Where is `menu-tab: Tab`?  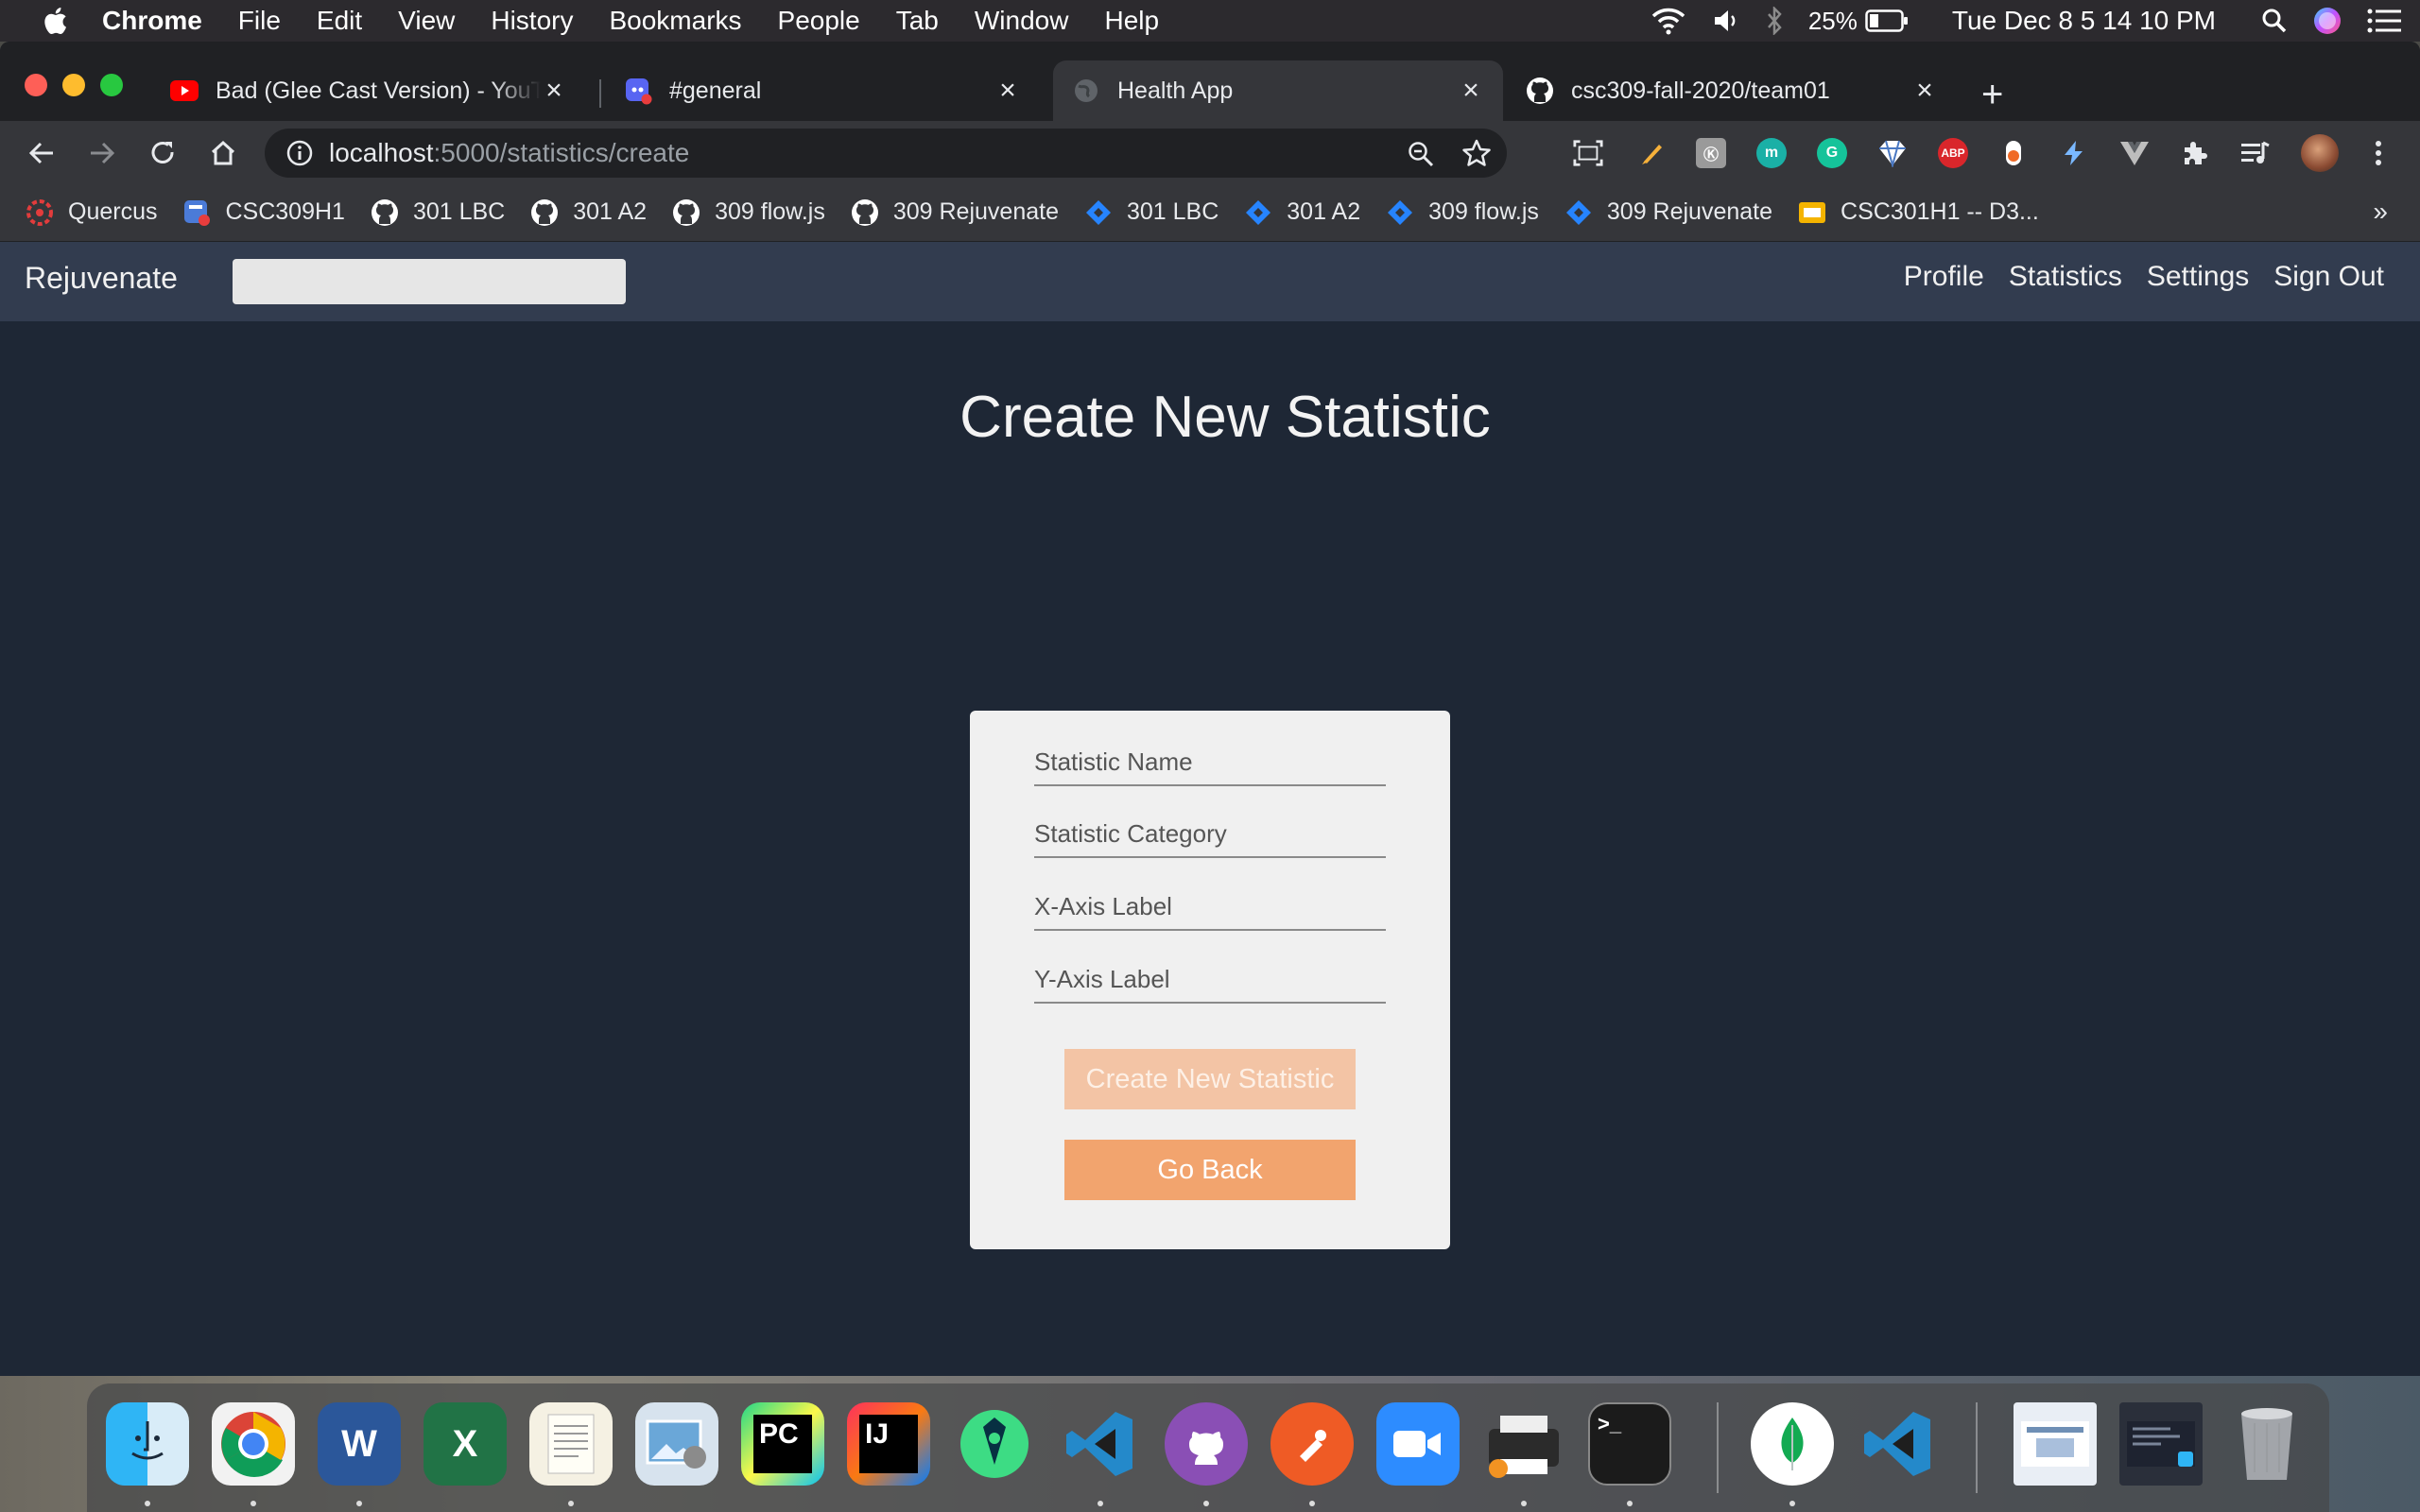 menu-tab: Tab is located at coordinates (917, 21).